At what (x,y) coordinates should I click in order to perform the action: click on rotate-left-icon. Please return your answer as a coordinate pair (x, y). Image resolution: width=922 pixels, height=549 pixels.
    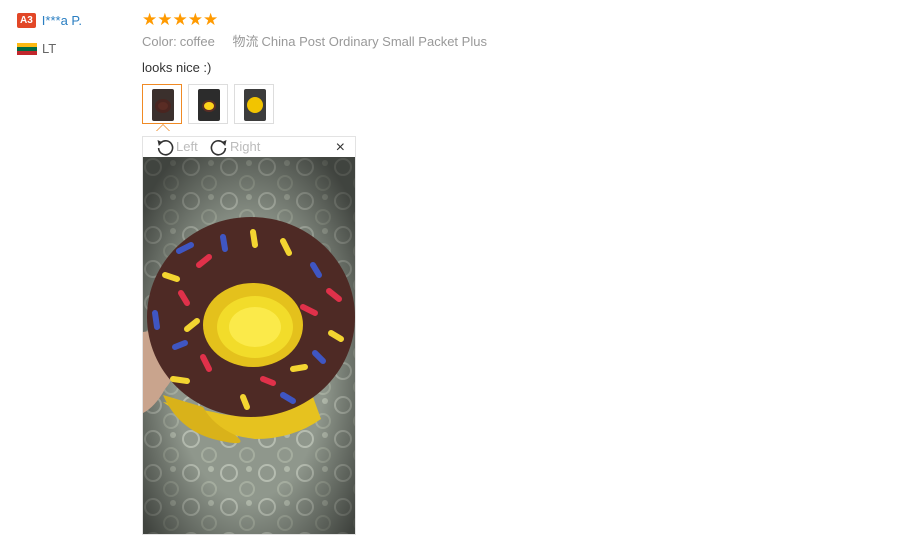
    Looking at the image, I should click on (165, 148).